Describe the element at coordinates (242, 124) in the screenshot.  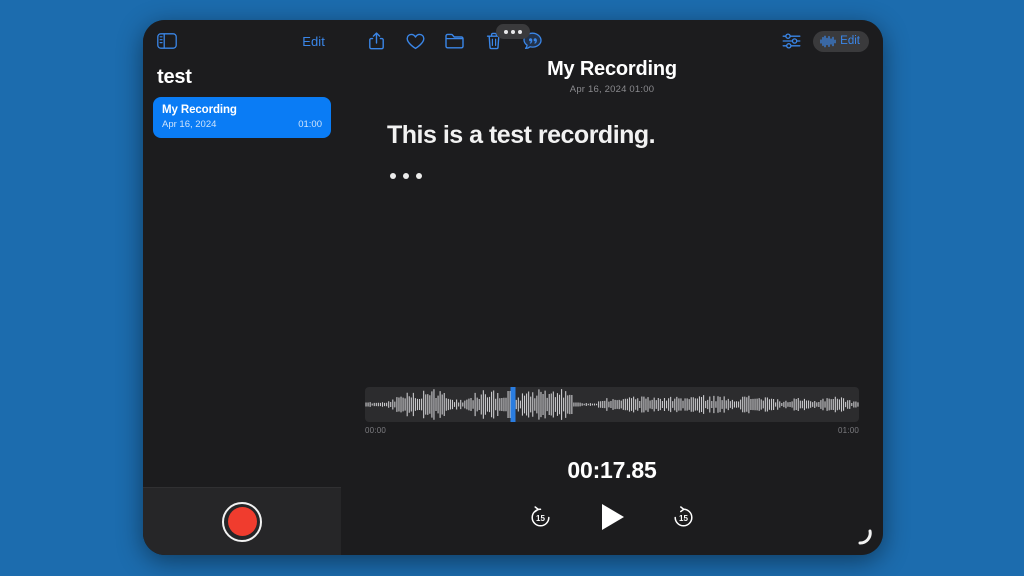
I see `recording-meta: Apr 16, 2024 01:00` at that location.